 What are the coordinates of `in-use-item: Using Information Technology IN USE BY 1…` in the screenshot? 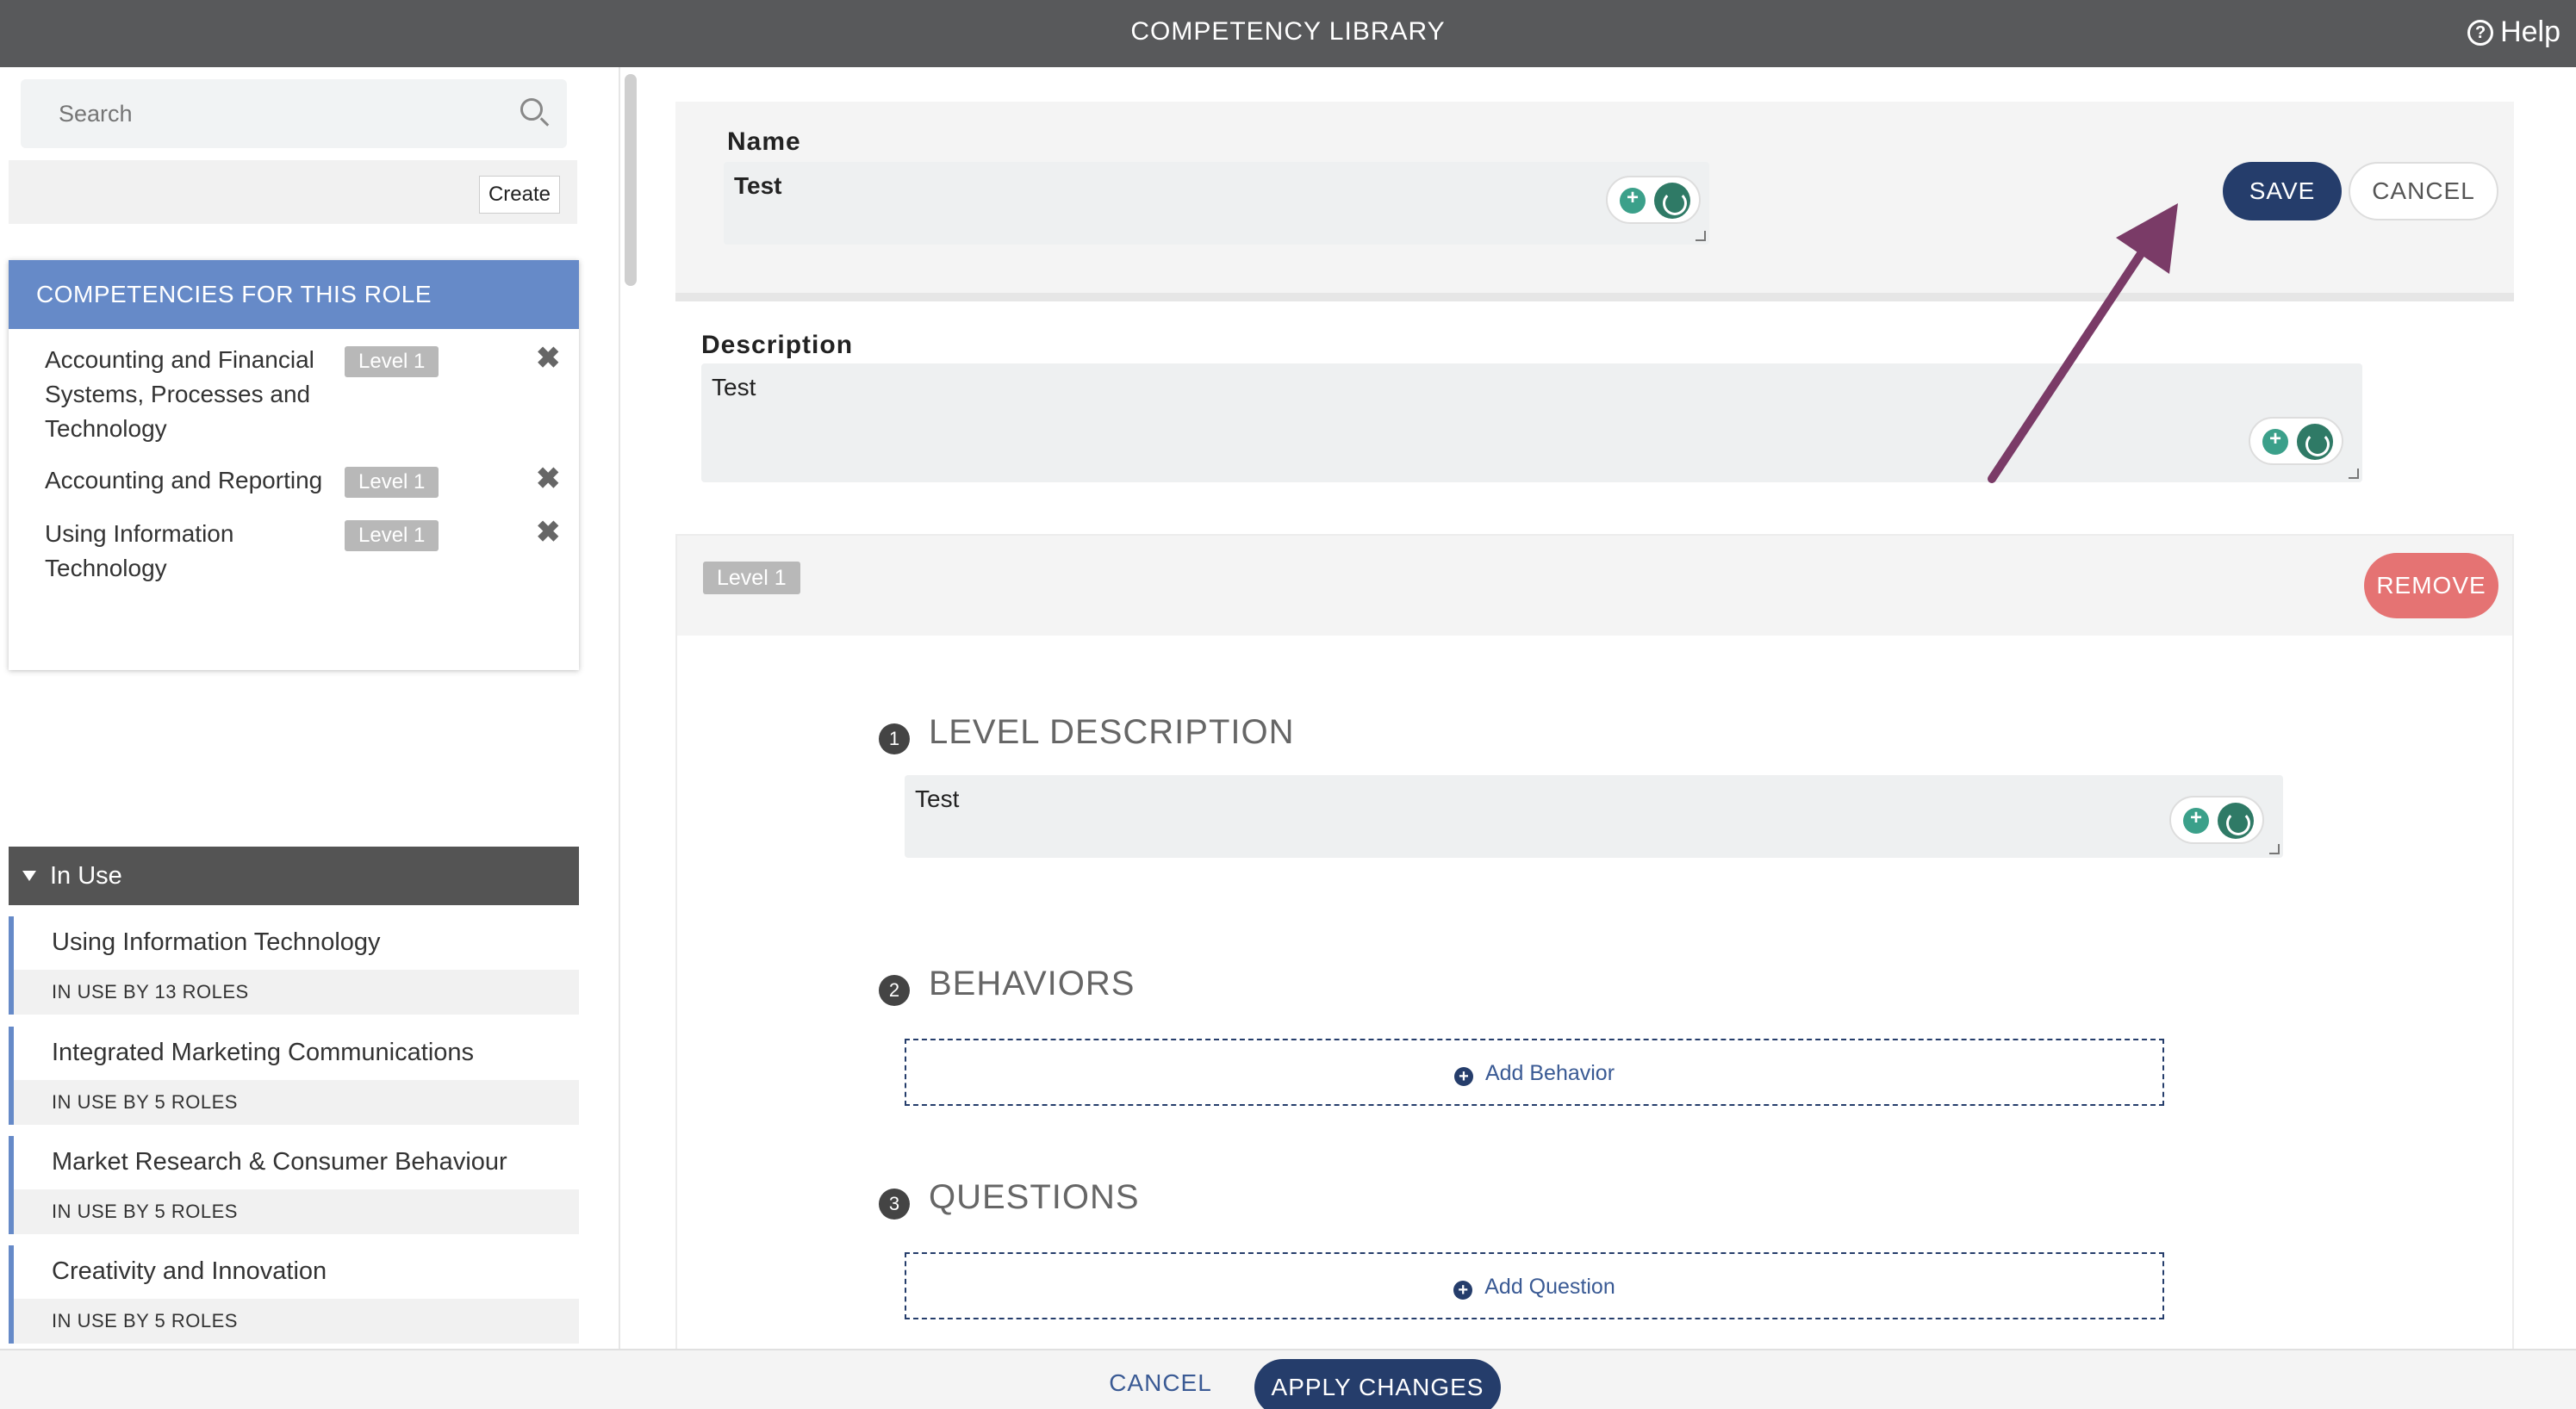 It's located at (294, 965).